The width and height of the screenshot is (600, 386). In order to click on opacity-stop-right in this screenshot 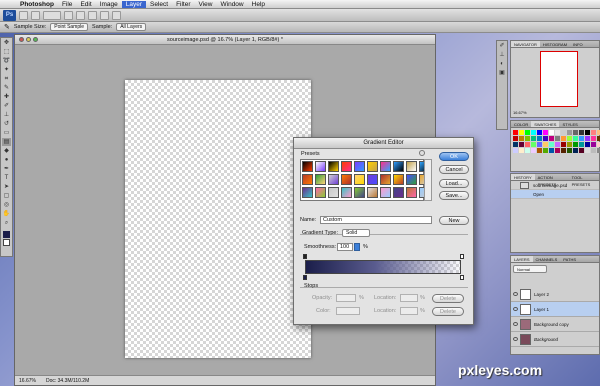, I will do `click(462, 256)`.